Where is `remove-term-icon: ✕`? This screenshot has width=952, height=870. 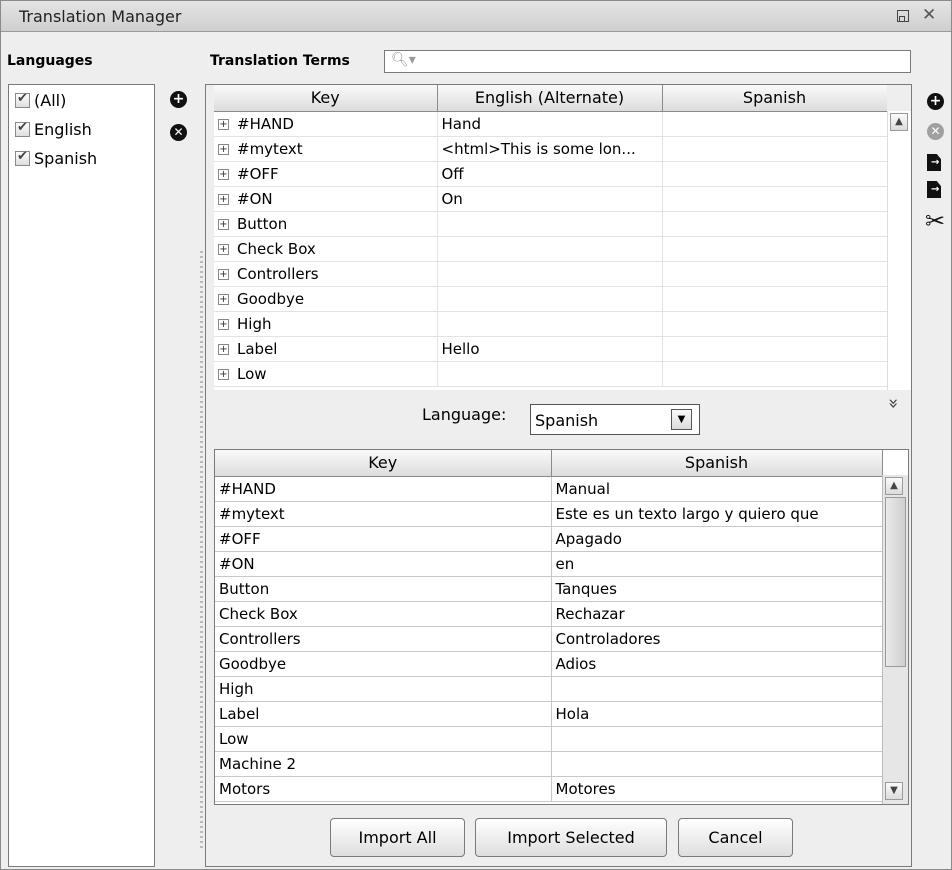 remove-term-icon: ✕ is located at coordinates (935, 131).